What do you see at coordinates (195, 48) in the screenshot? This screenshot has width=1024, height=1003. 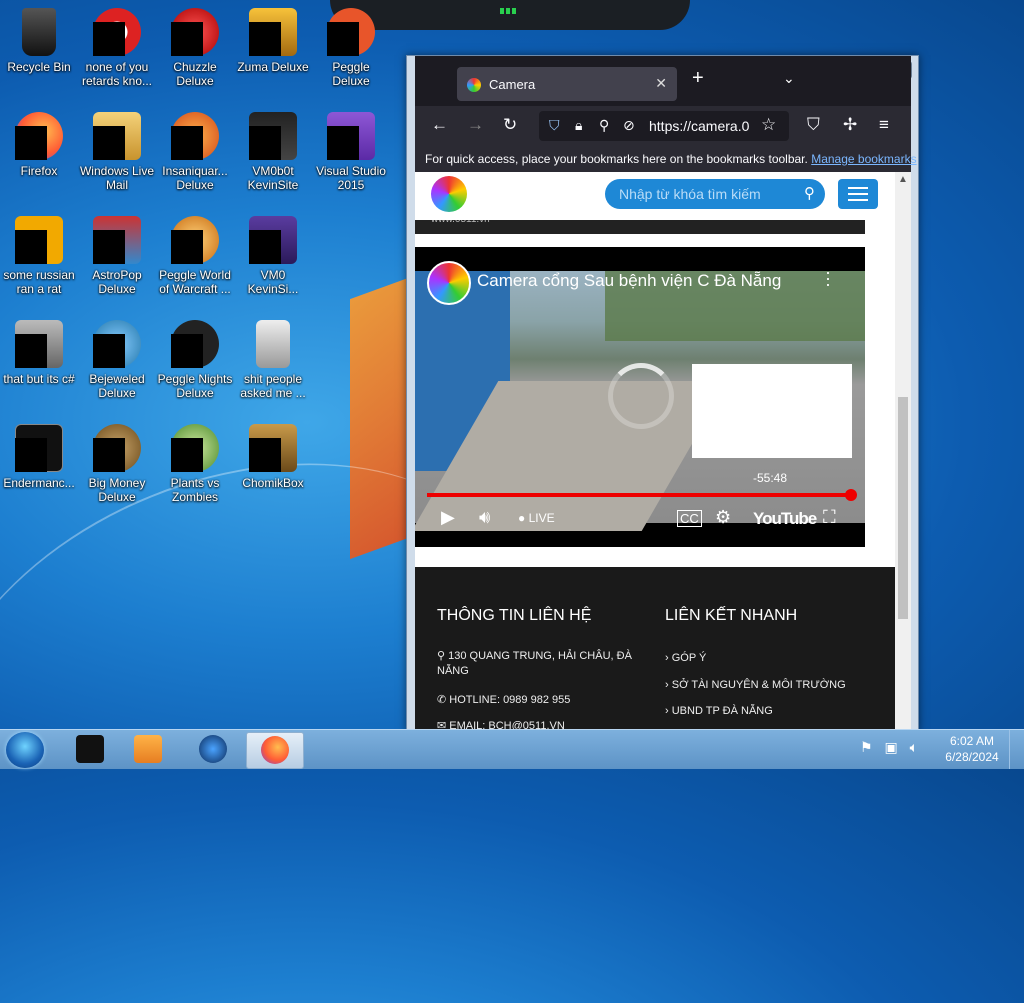 I see `desktop-icon-chuzzle: Chuzzle Deluxe` at bounding box center [195, 48].